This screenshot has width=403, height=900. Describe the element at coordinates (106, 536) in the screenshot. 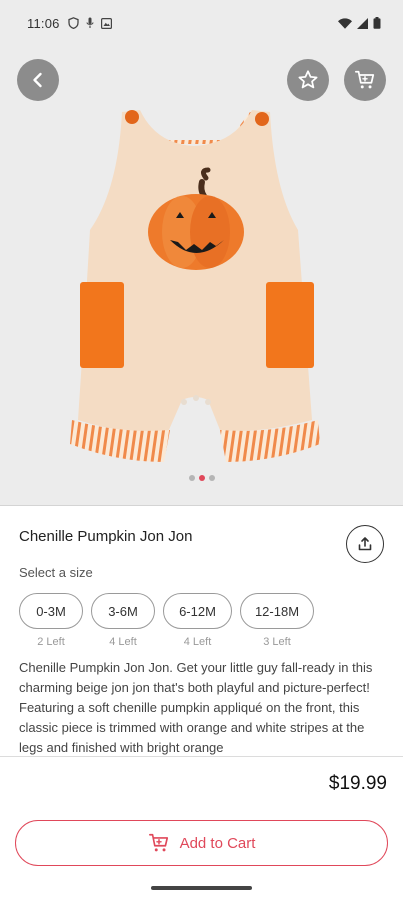

I see `product-title: Chenille Pumpkin Jon Jon` at that location.